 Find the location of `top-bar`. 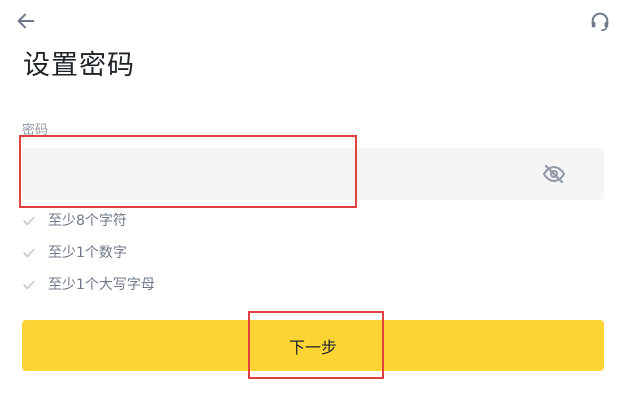

top-bar is located at coordinates (310, 22).